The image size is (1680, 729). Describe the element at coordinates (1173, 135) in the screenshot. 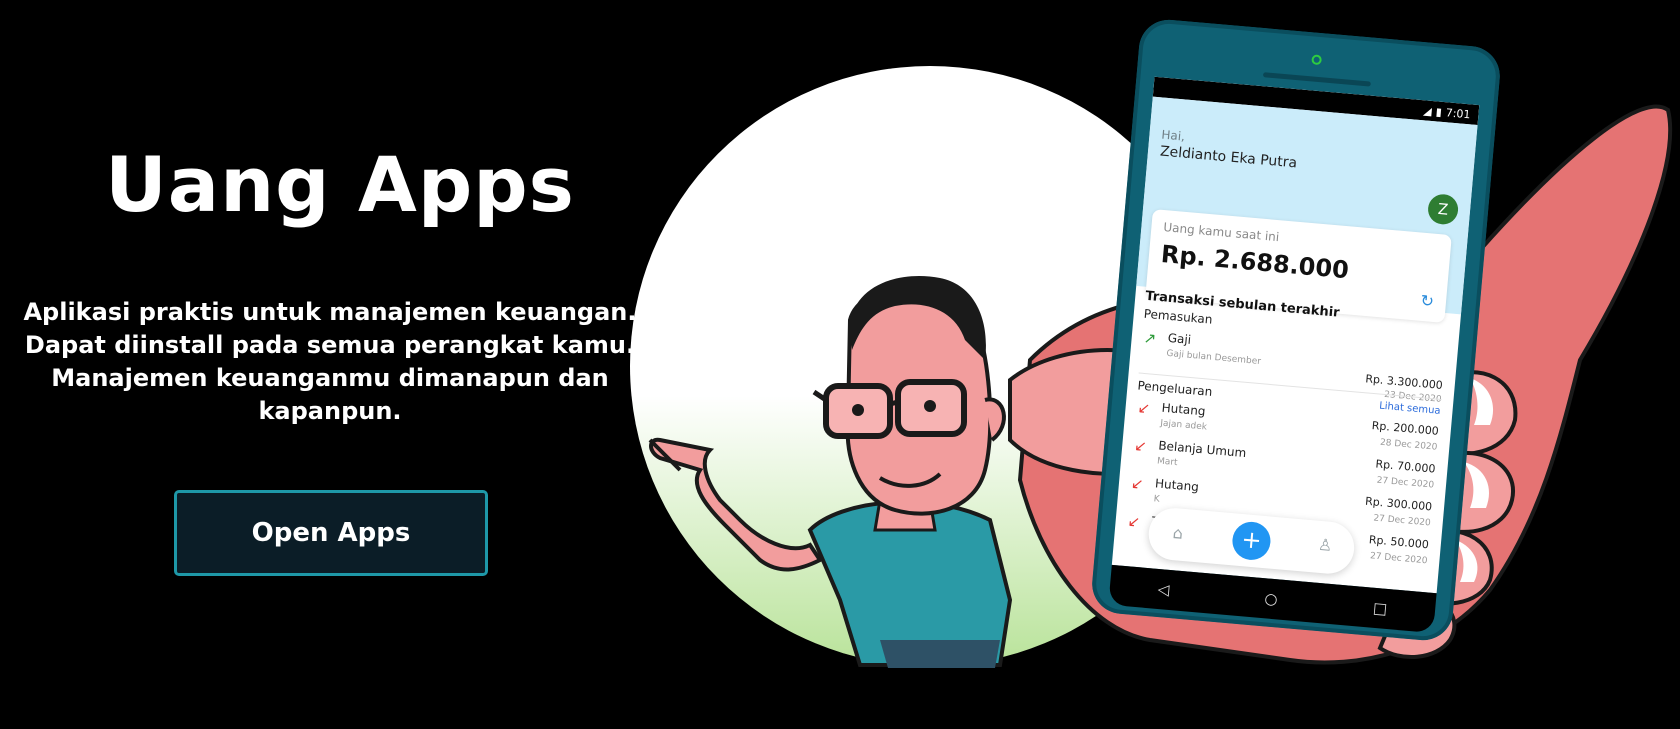

I see `greeting: Hai,` at that location.